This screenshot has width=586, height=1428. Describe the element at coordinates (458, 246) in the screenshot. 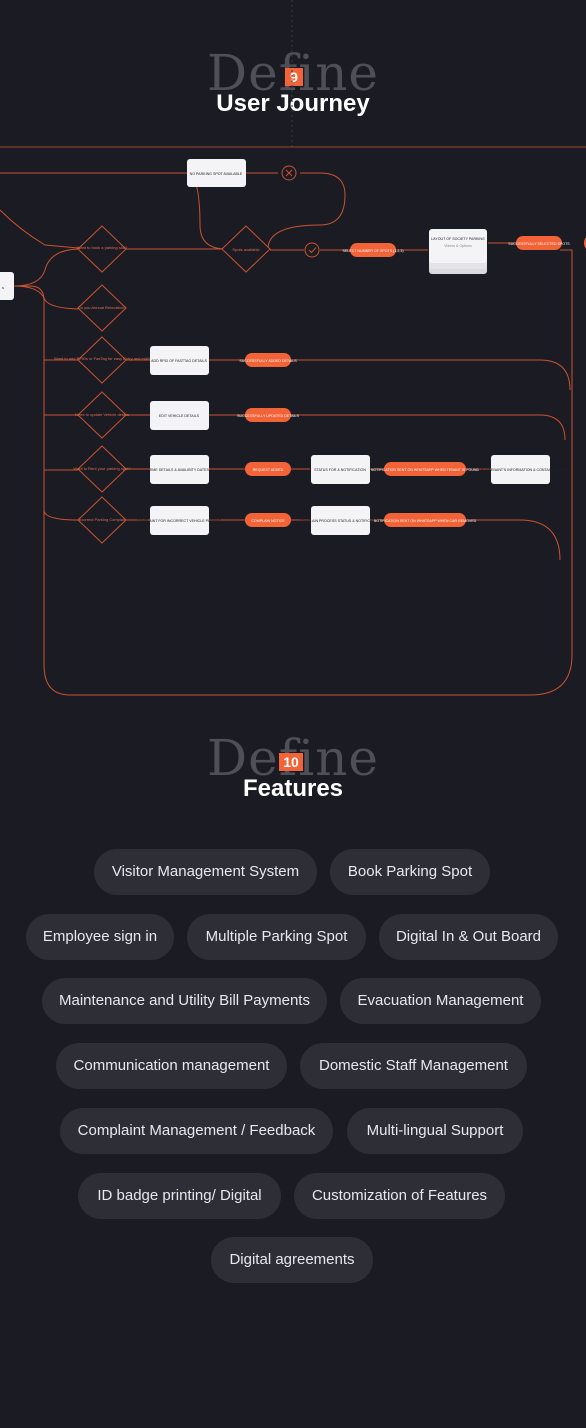

I see `layout-sub: Videos & Options` at that location.